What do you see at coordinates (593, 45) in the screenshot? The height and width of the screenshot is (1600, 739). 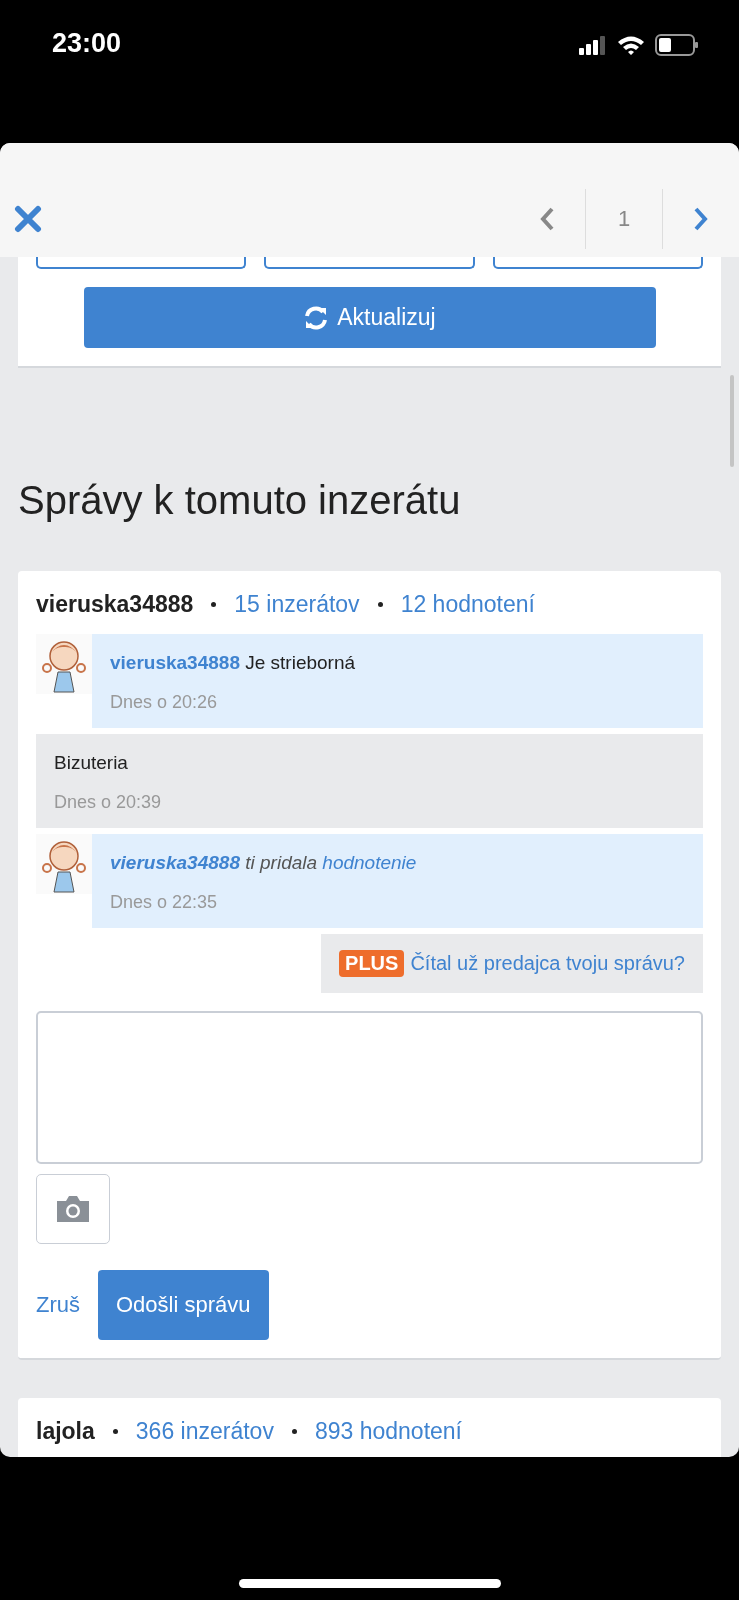 I see `signal-icon` at bounding box center [593, 45].